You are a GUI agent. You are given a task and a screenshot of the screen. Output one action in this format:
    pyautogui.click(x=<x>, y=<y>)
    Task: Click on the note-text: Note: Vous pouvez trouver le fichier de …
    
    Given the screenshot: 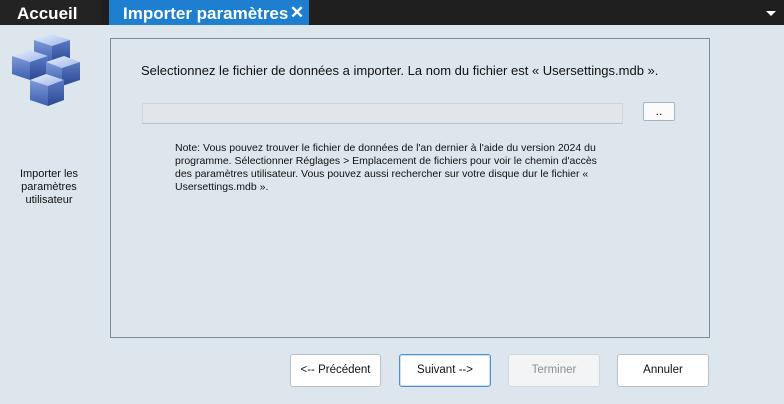 What is the action you would take?
    pyautogui.click(x=386, y=167)
    